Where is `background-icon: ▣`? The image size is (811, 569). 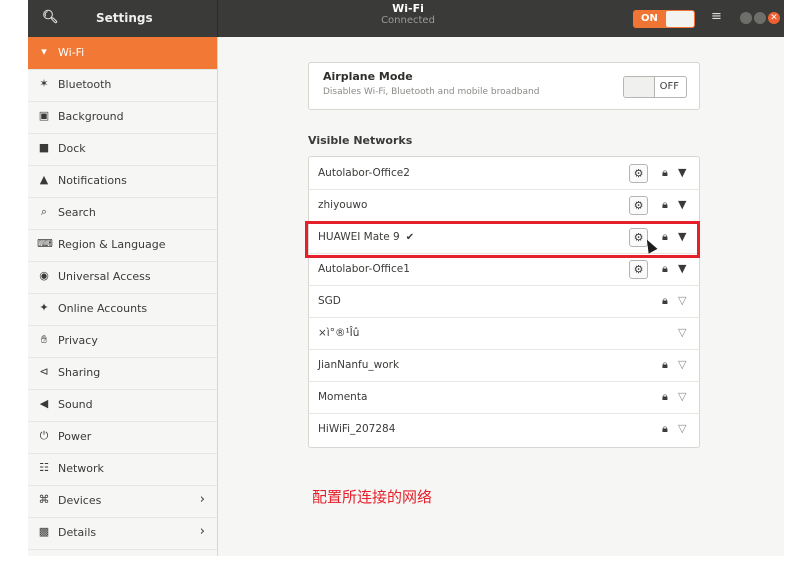
background-icon: ▣ is located at coordinates (44, 115).